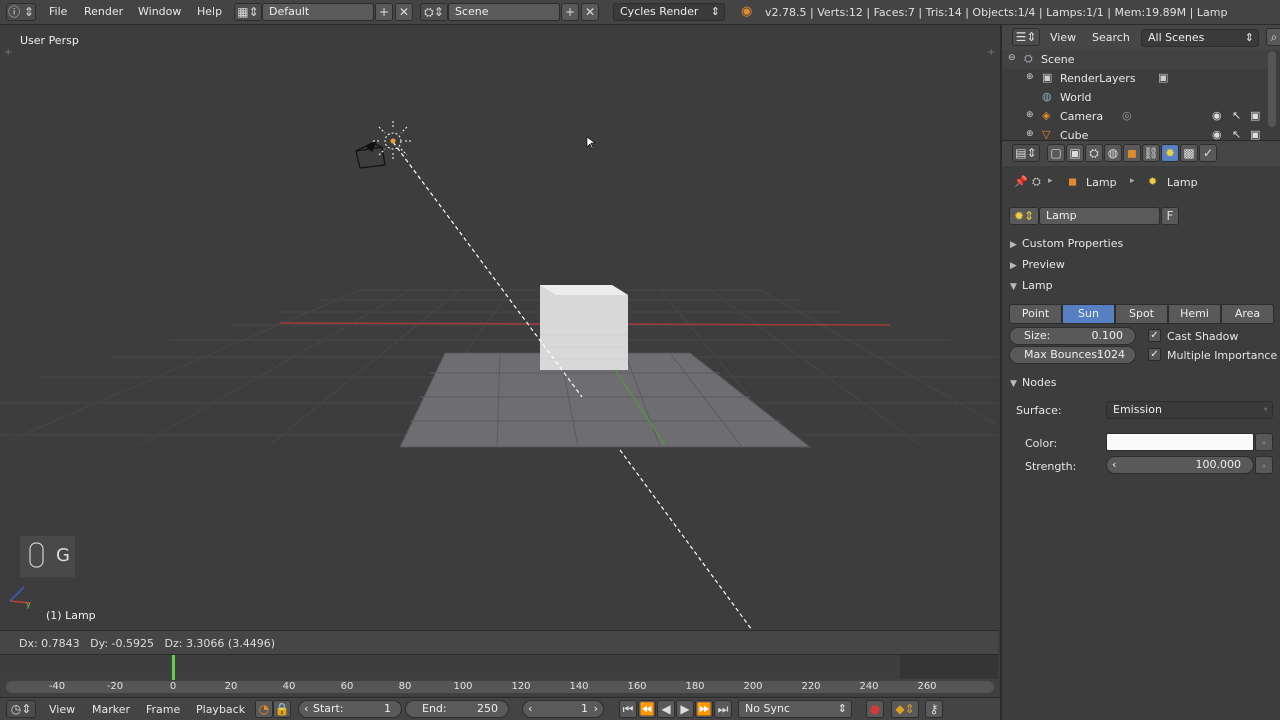  I want to click on scene-add-button: +, so click(570, 12).